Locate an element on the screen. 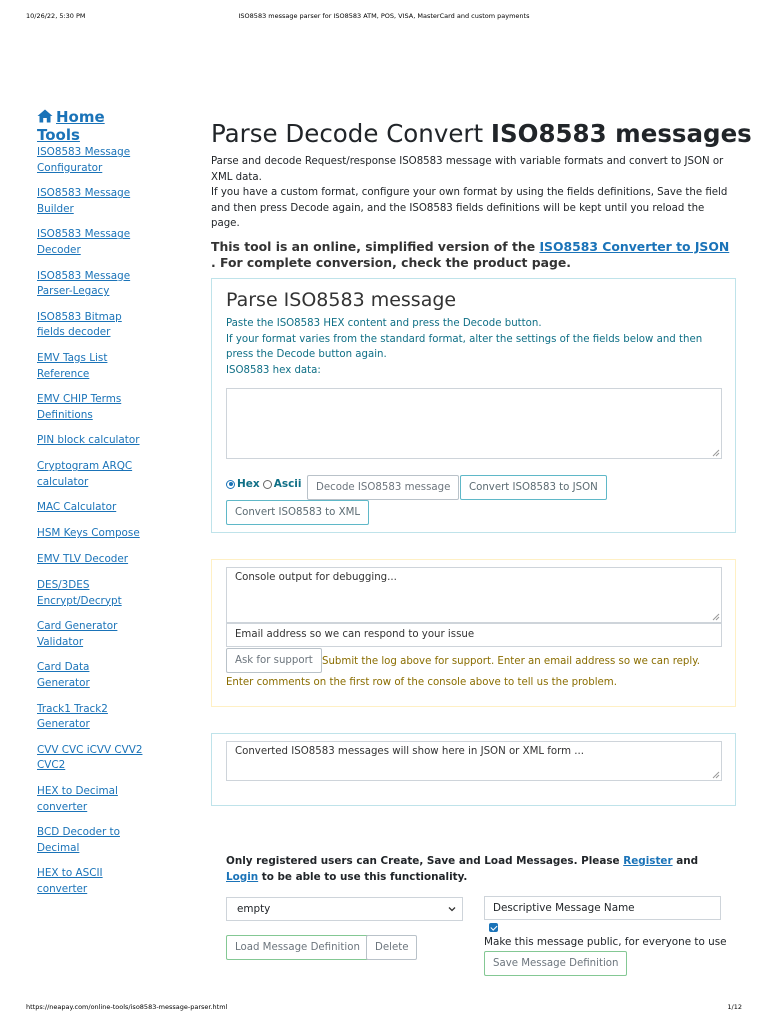  sidebar-link: ISO8583 Message Parser-Legacy is located at coordinates (112, 284).